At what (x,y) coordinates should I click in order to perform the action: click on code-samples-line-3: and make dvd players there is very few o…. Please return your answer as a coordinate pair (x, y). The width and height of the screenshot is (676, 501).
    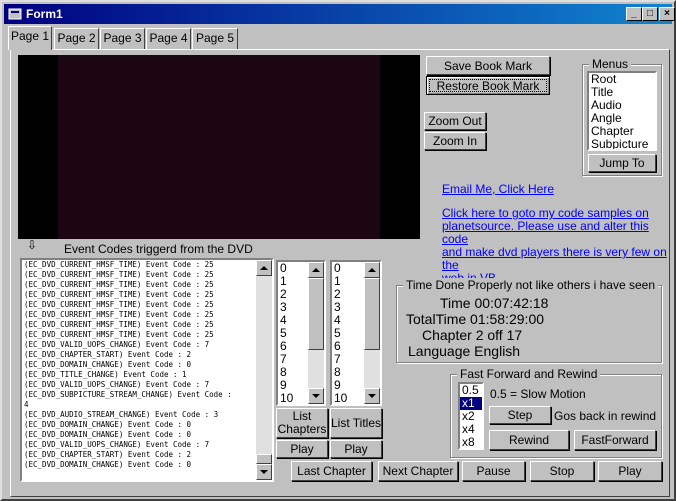
    Looking at the image, I should click on (554, 258).